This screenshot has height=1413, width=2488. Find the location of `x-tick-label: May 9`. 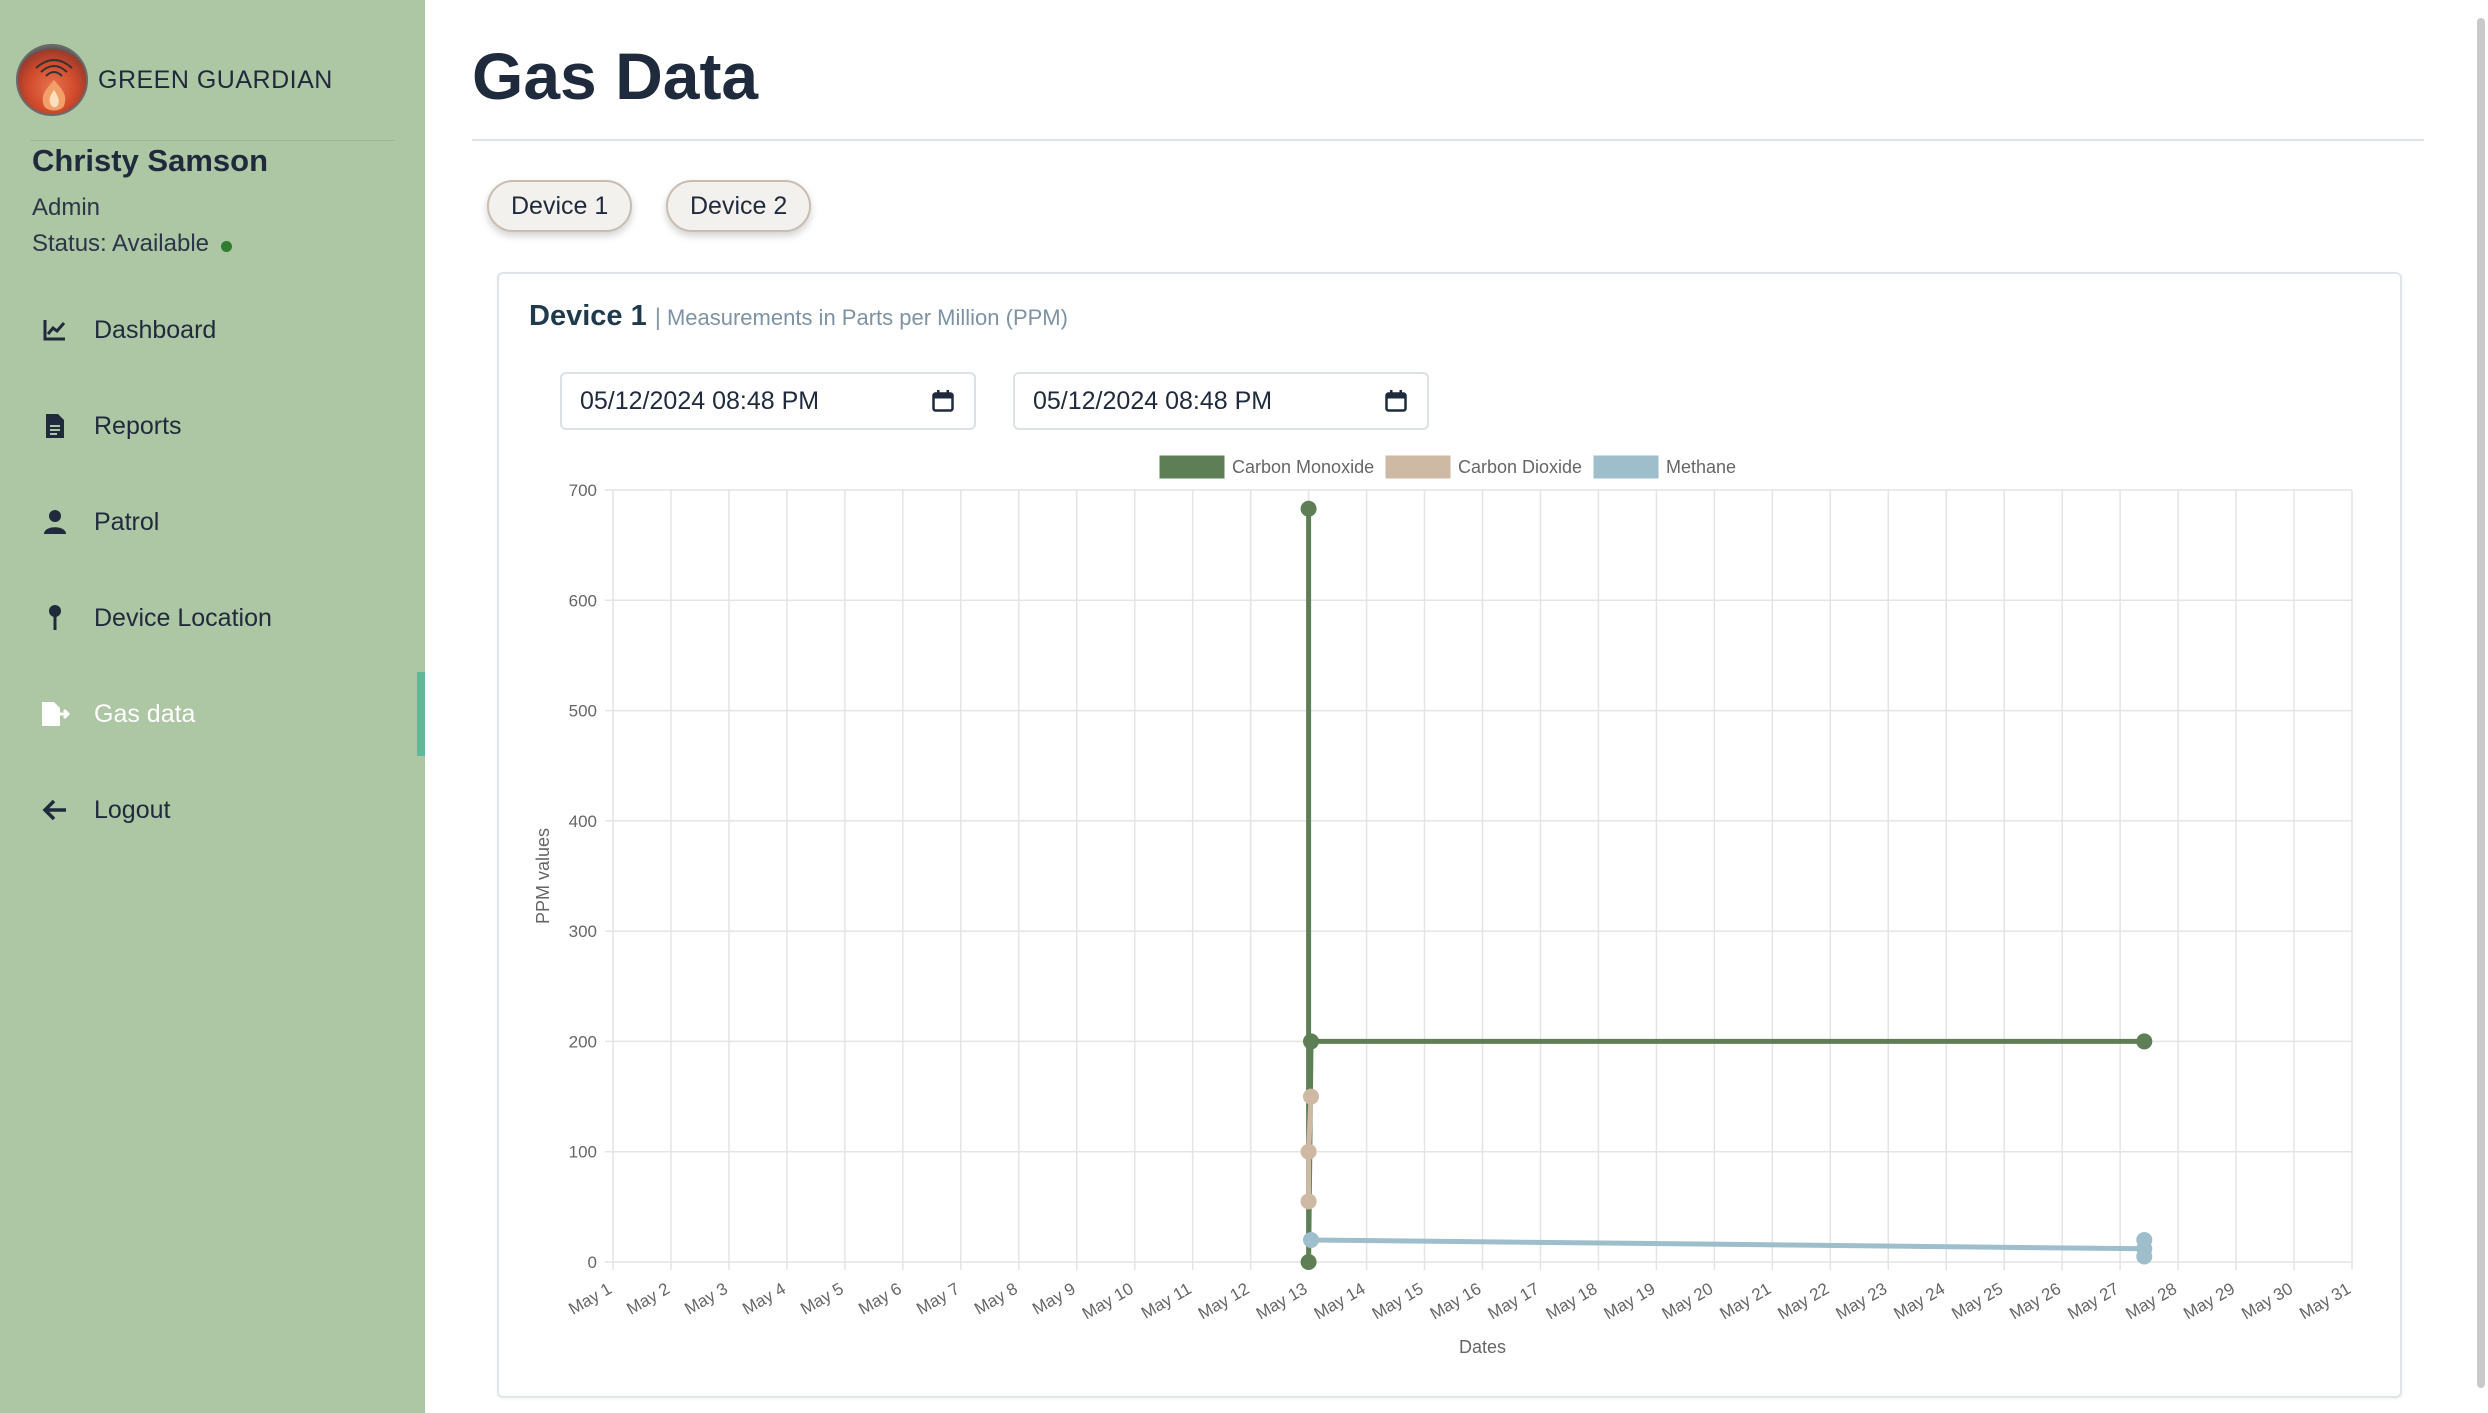

x-tick-label: May 9 is located at coordinates (1054, 1299).